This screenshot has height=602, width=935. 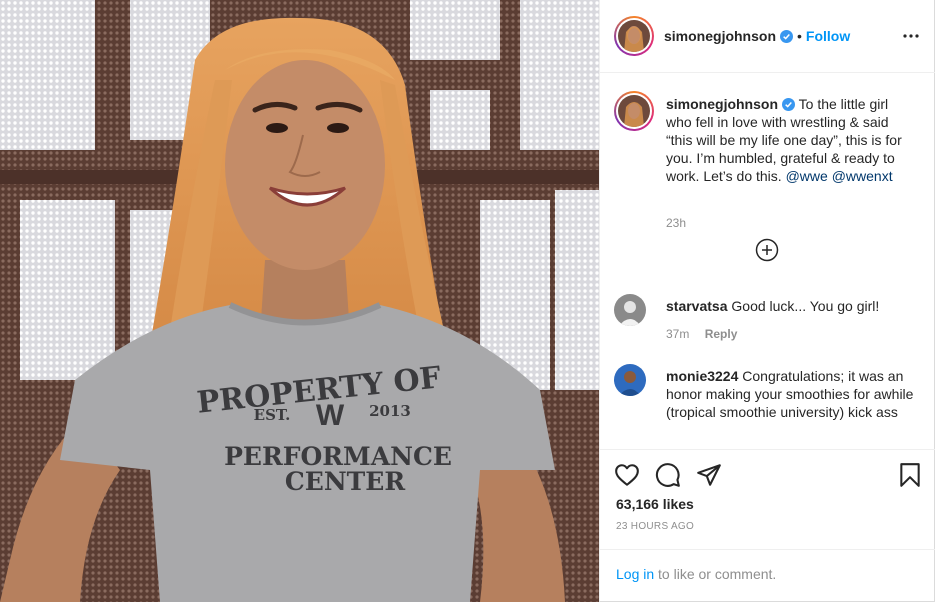 What do you see at coordinates (272, 415) in the screenshot?
I see `shirt-est: EST.` at bounding box center [272, 415].